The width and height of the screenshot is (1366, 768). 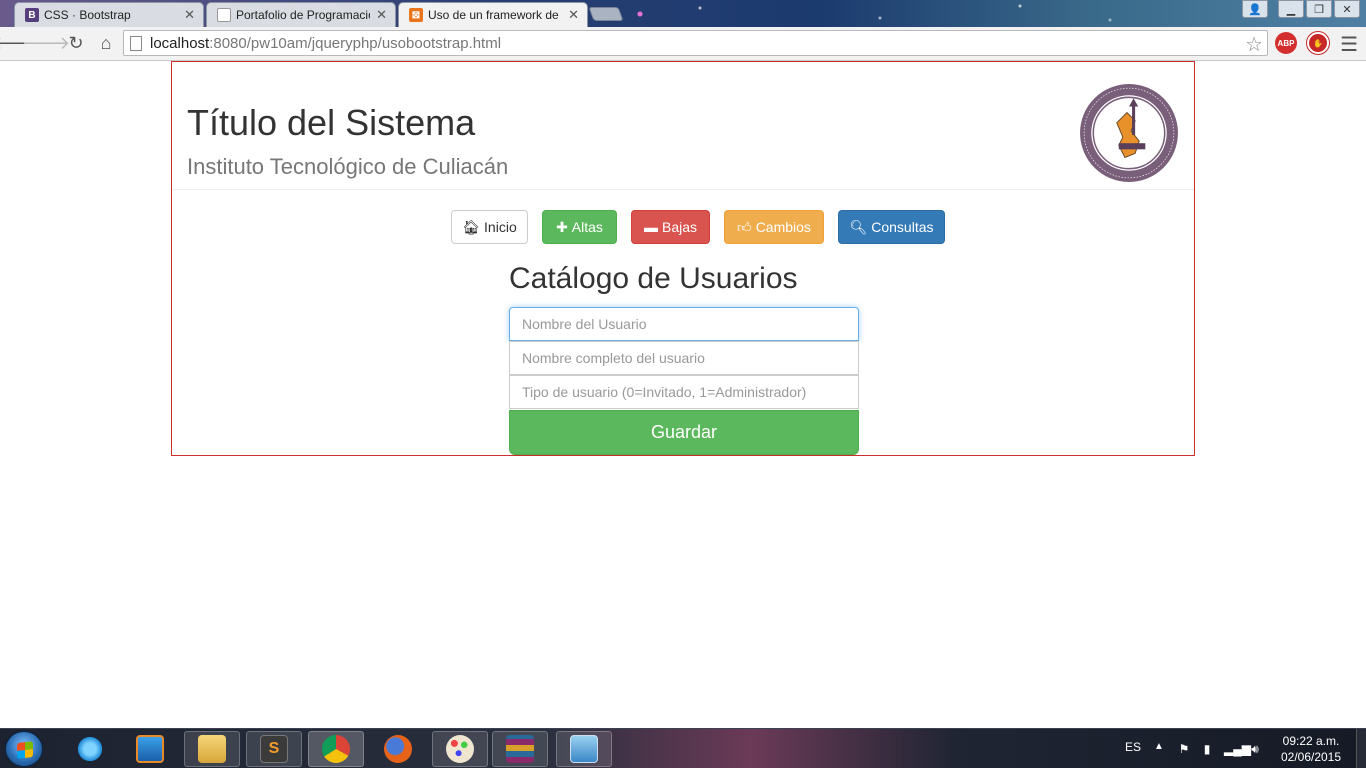 I want to click on taskbar-paint, so click(x=460, y=749).